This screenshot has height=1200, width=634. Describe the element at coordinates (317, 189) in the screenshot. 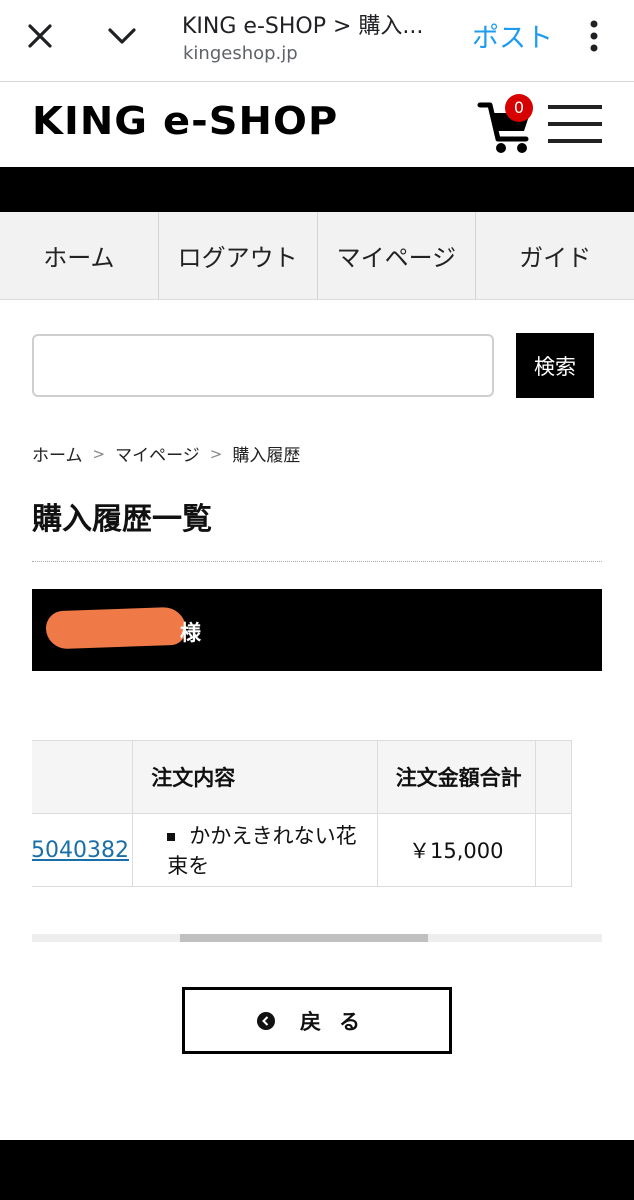

I see `header-band` at that location.